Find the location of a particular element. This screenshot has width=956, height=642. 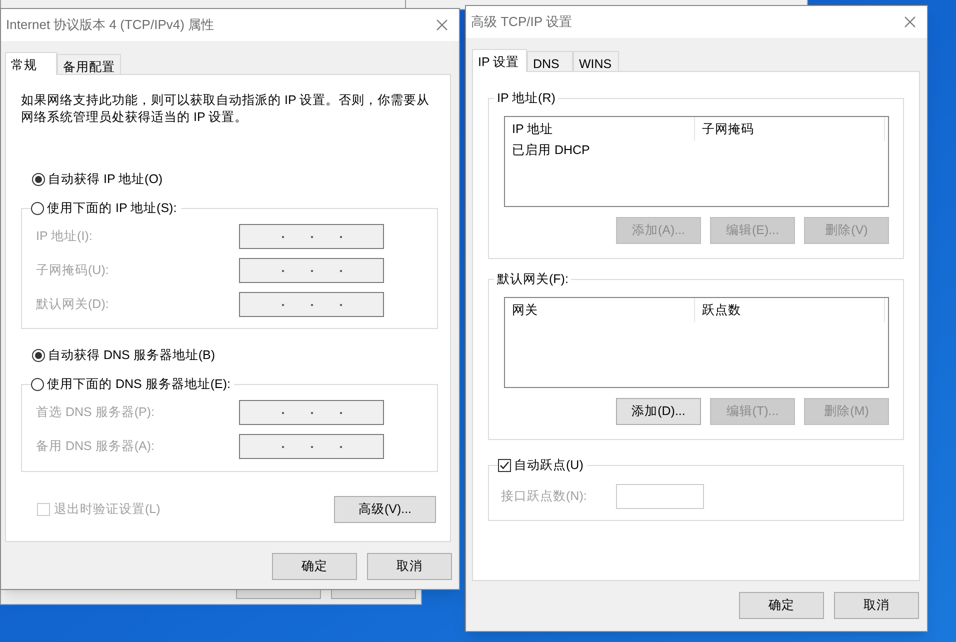

radio-label: 使用下面的 DNS 服务器地址(E): is located at coordinates (138, 384).